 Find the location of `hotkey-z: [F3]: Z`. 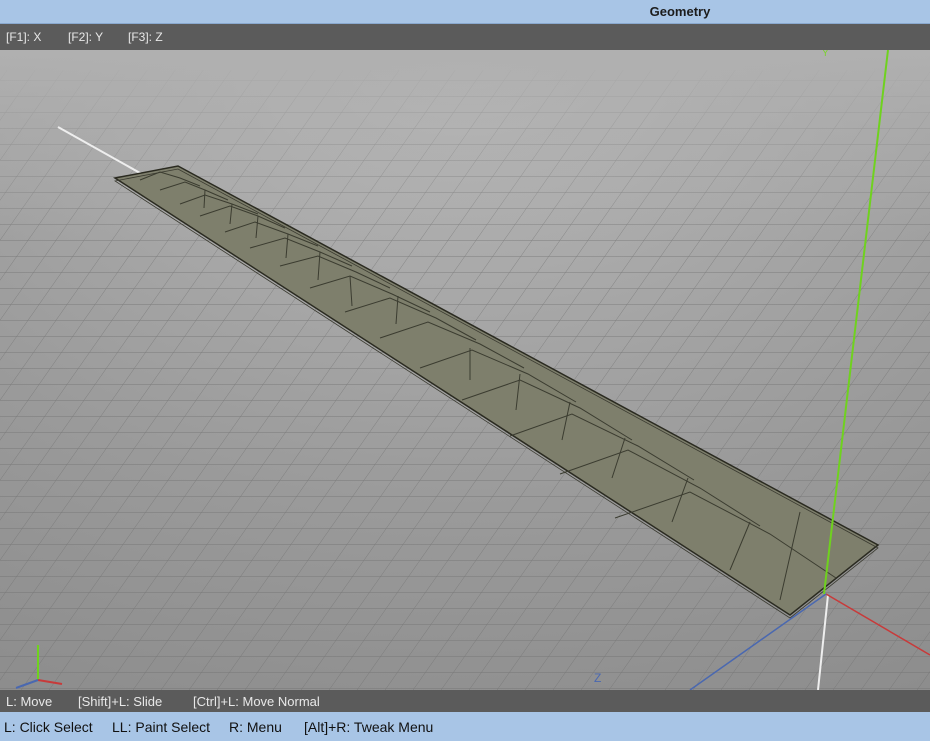

hotkey-z: [F3]: Z is located at coordinates (145, 37).